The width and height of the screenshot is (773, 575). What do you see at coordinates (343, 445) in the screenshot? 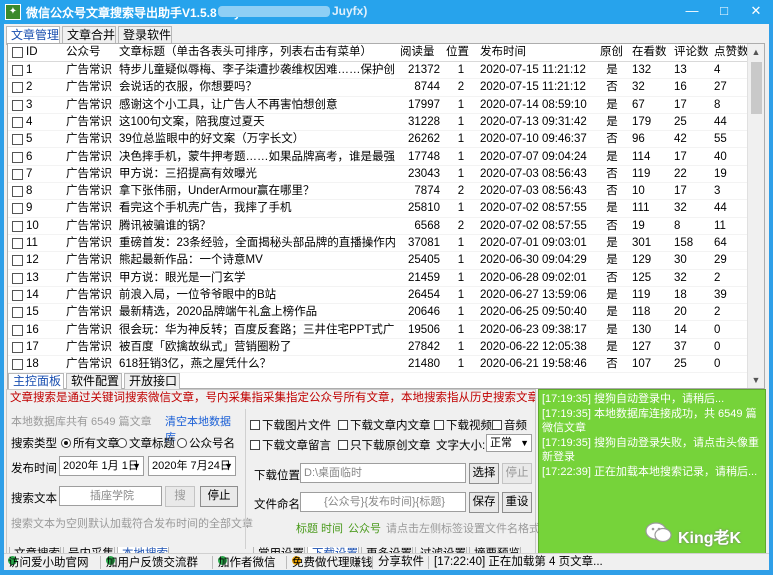
I see `checkbox-original` at bounding box center [343, 445].